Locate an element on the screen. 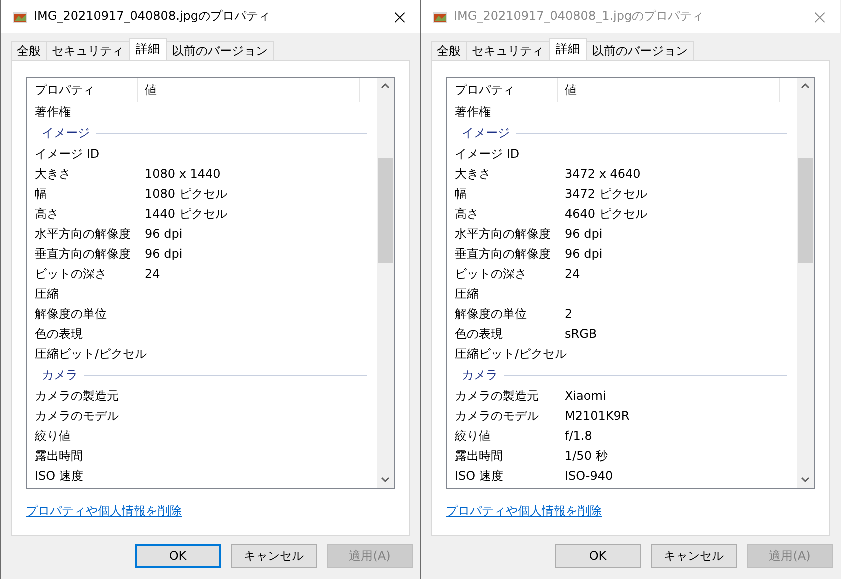  property-value: 1080 x 1440 is located at coordinates (182, 174).